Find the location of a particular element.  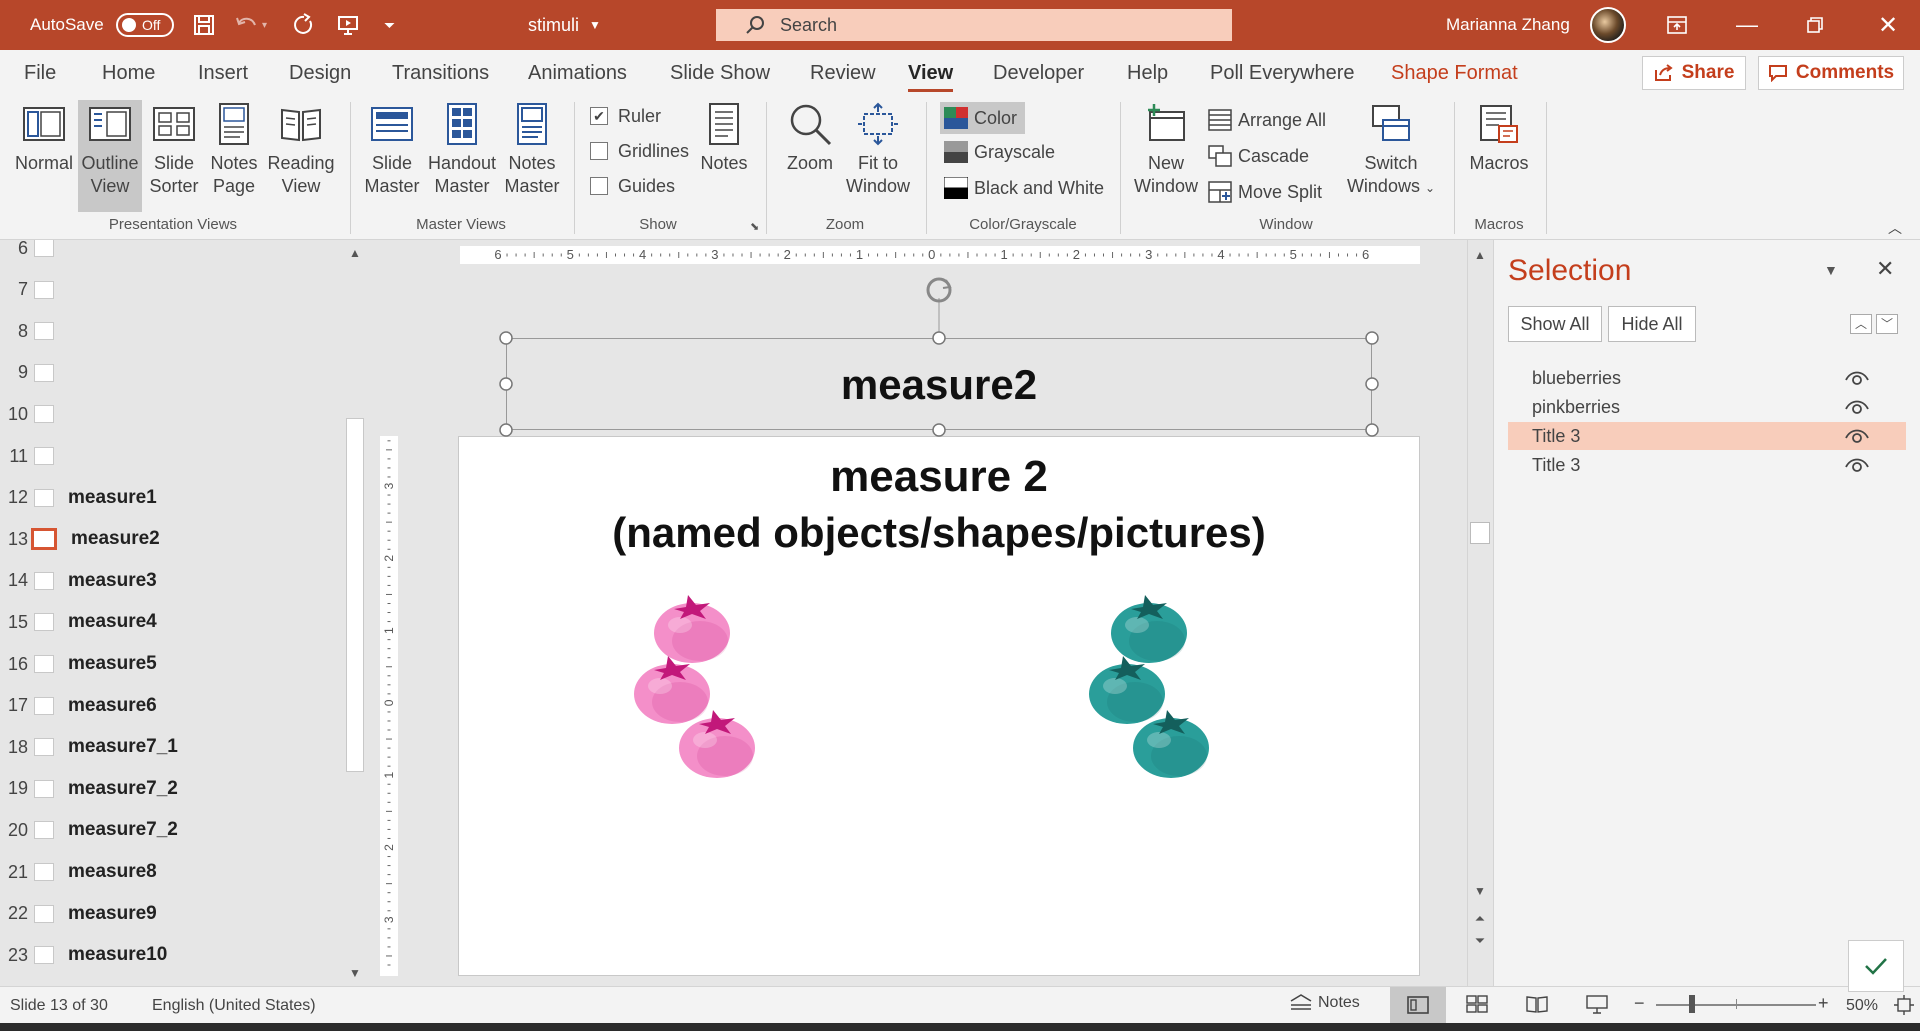

slide-list-item: 22 measure9 is located at coordinates (78, 914).